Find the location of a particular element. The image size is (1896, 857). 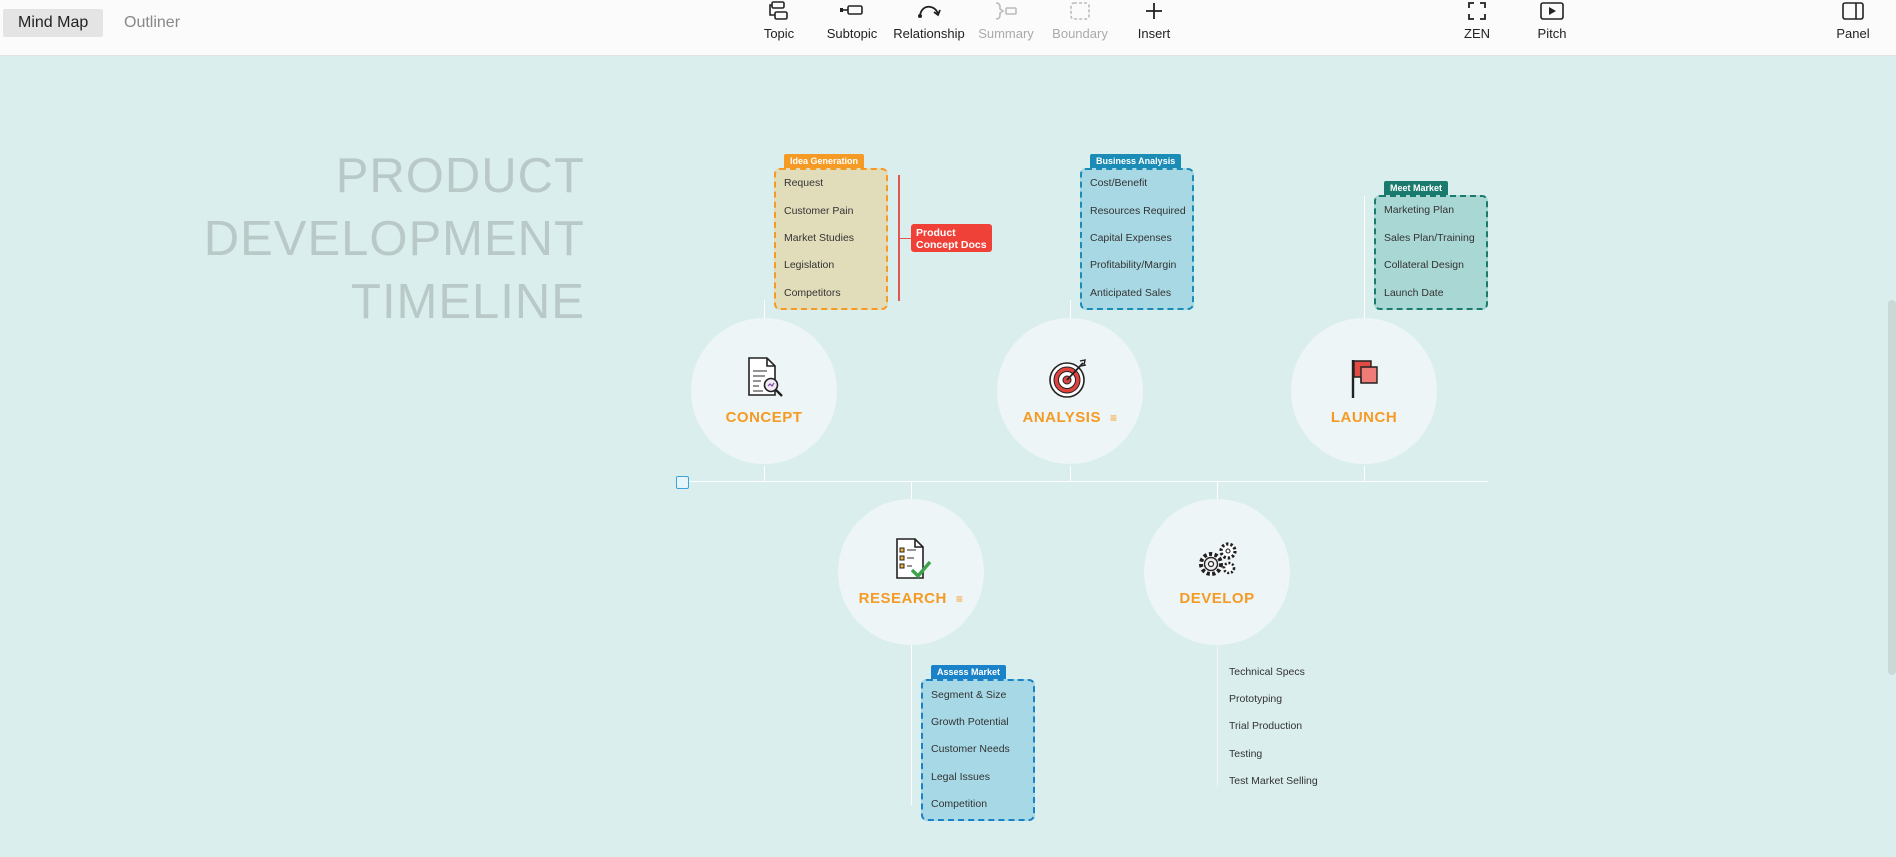

boundary-tag-assess-market: Assess Market is located at coordinates (969, 672).